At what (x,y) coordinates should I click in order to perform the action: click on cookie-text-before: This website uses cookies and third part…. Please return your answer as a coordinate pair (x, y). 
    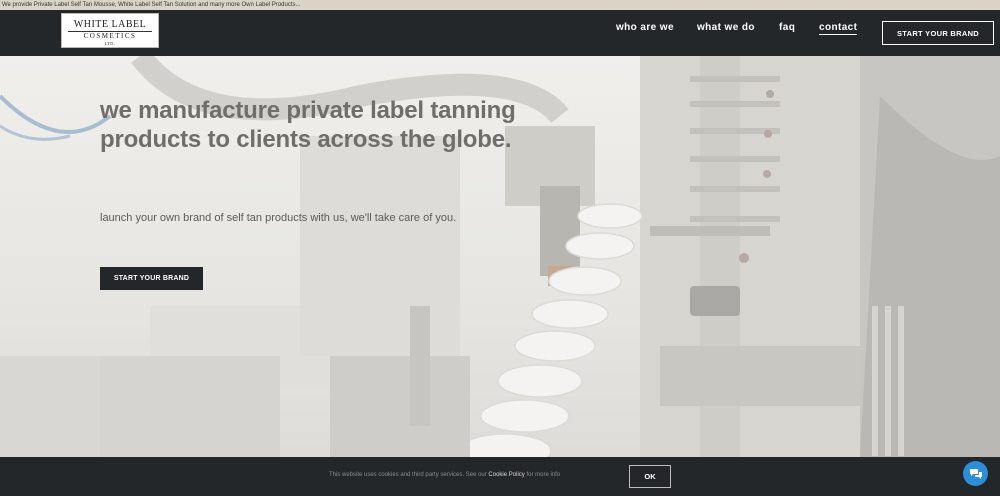
    Looking at the image, I should click on (409, 475).